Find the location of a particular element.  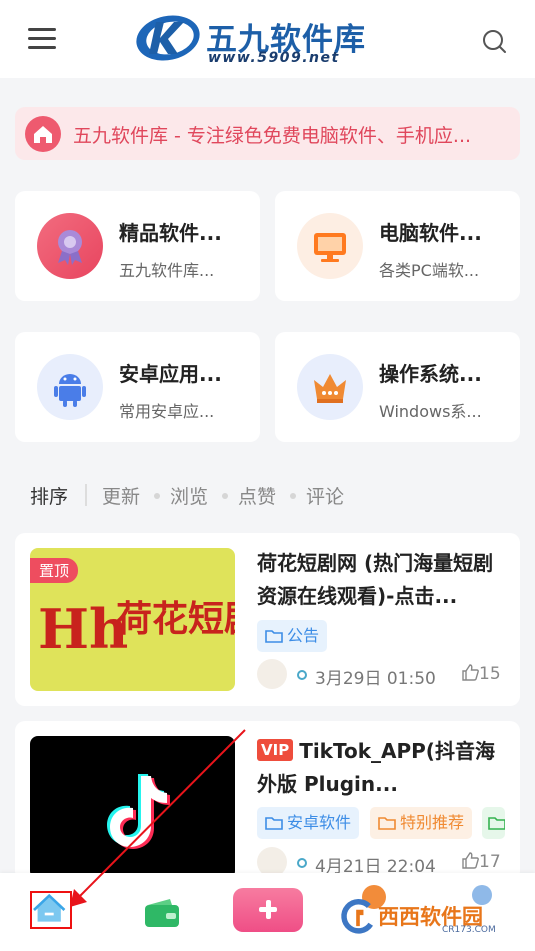

android-icon is located at coordinates (70, 387).